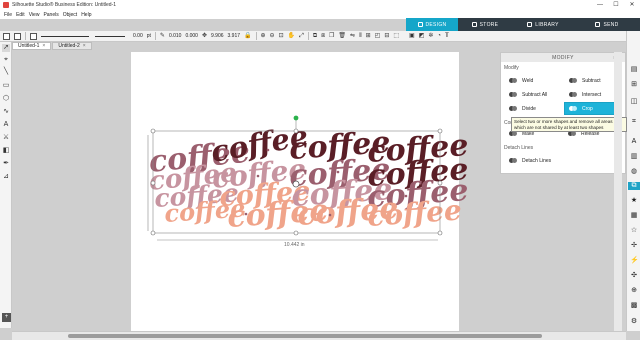  Describe the element at coordinates (633, 181) in the screenshot. I see `right-panel-column: ▤ ⊞ ◫ ⌗ A ▥ ◍ ⧉ ★ ▦ ☆ ✢ ⚡ ✣ ⊕ ▩ ⚙` at that location.